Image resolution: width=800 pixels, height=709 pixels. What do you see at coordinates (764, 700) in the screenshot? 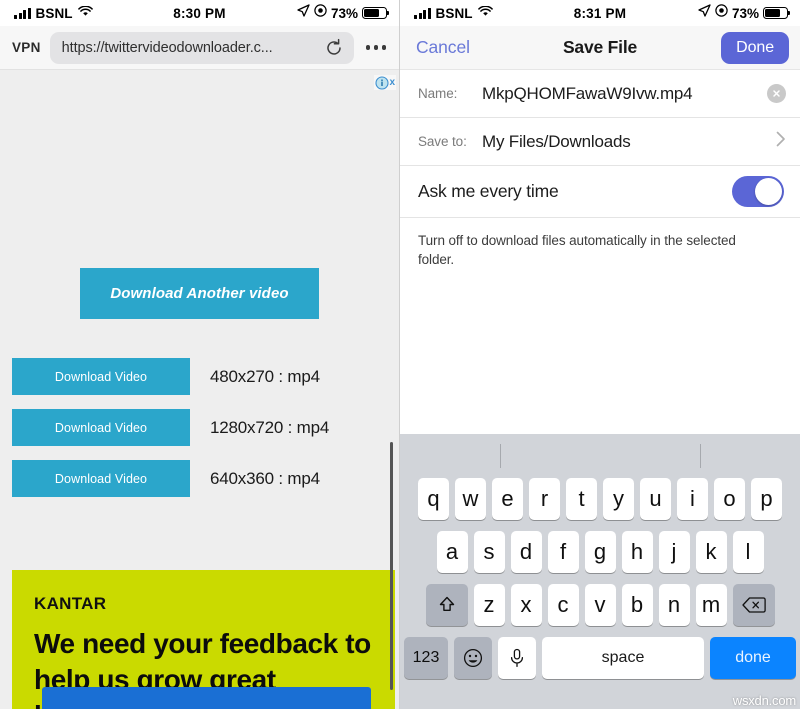
I see `watermark-label: wsxdn.com` at bounding box center [764, 700].